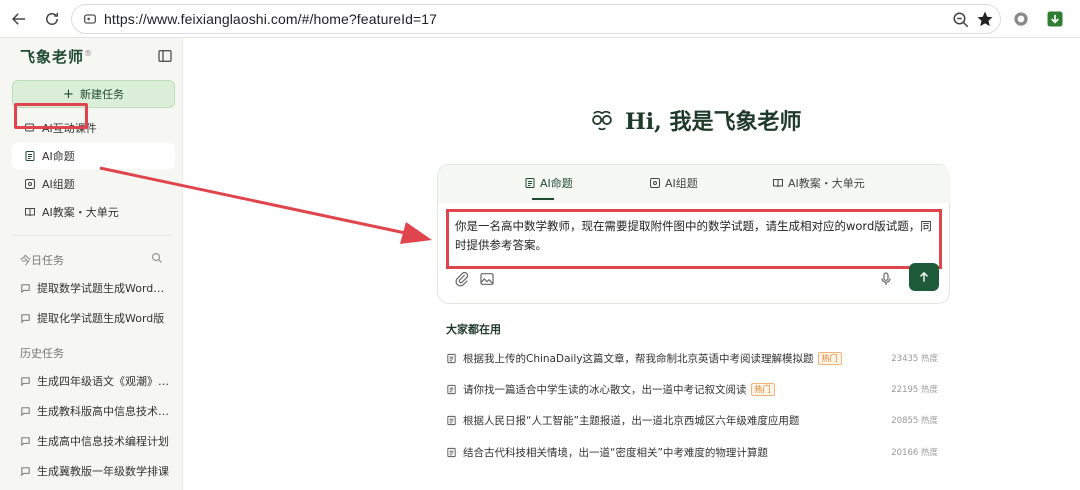 The width and height of the screenshot is (1080, 490). What do you see at coordinates (93, 156) in the screenshot?
I see `sidebar-item-ai-question: AI命题` at bounding box center [93, 156].